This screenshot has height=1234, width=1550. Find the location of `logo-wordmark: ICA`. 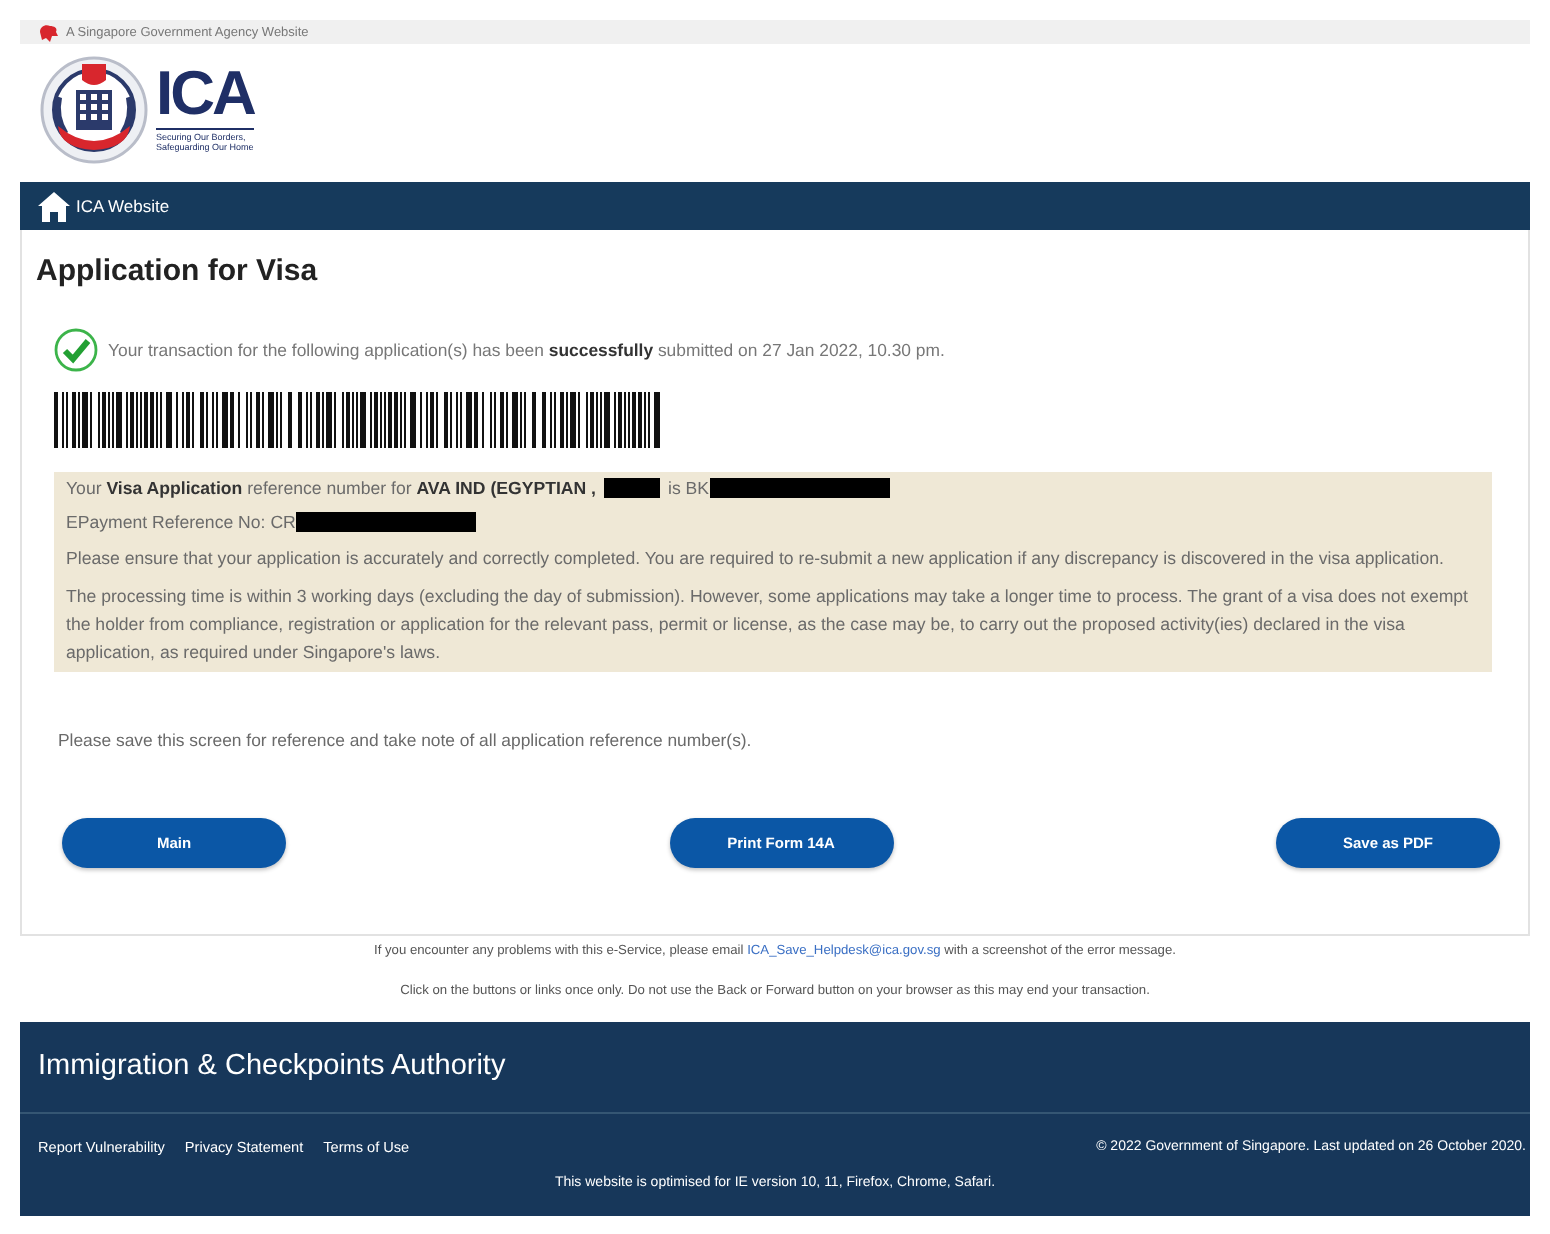

logo-wordmark: ICA is located at coordinates (205, 92).